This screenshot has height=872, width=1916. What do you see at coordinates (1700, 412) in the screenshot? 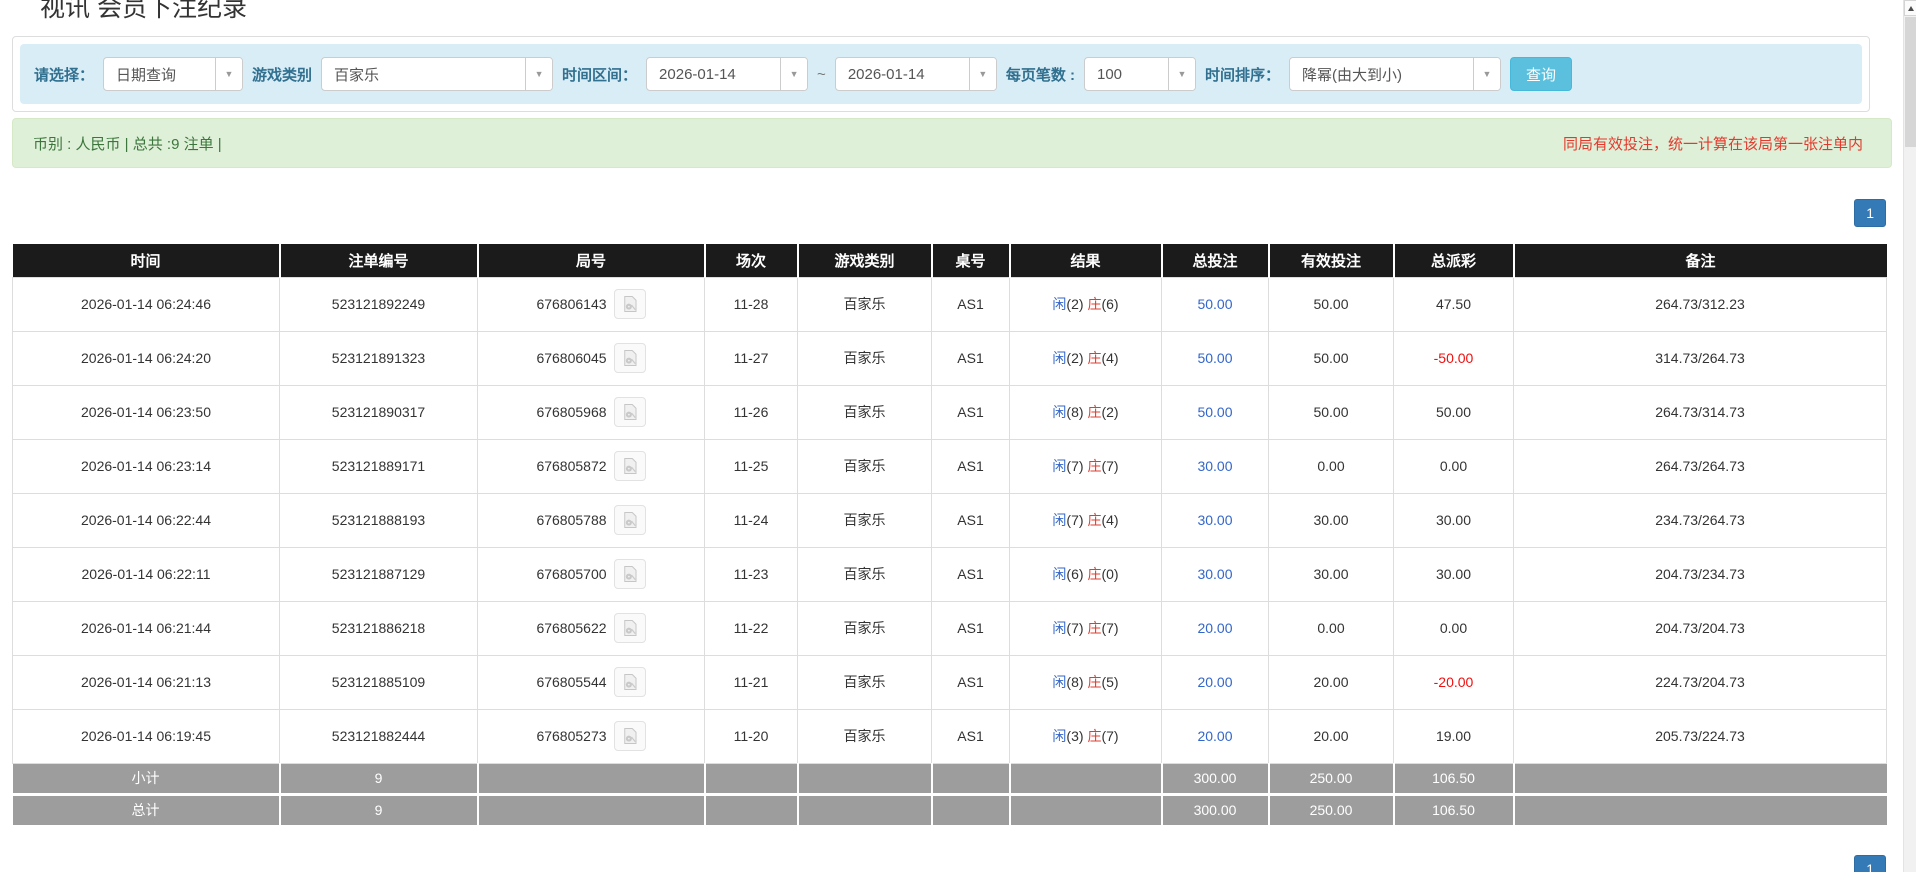
I see `cell-remark: 264.73/314.73` at bounding box center [1700, 412].